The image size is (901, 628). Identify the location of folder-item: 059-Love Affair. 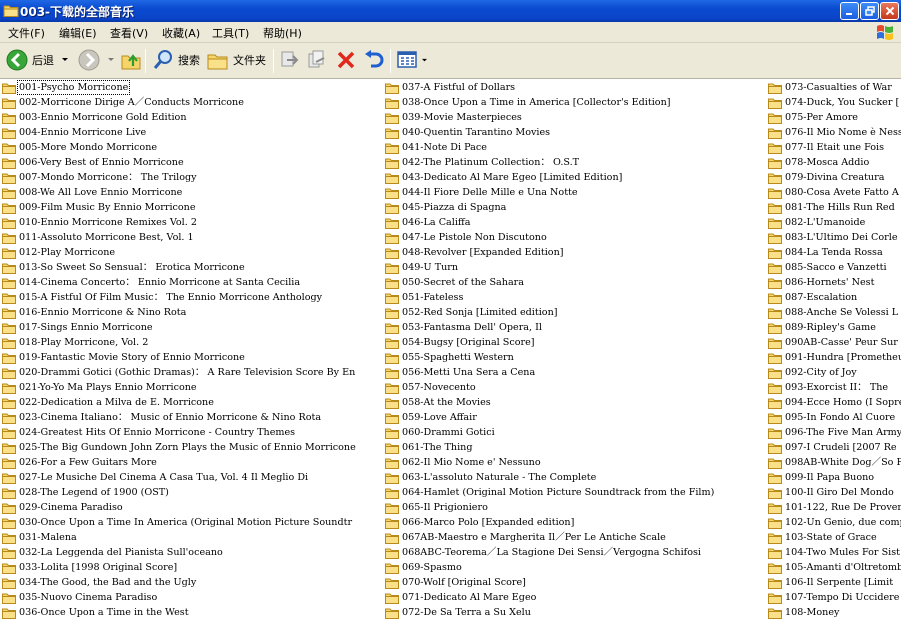
(431, 417).